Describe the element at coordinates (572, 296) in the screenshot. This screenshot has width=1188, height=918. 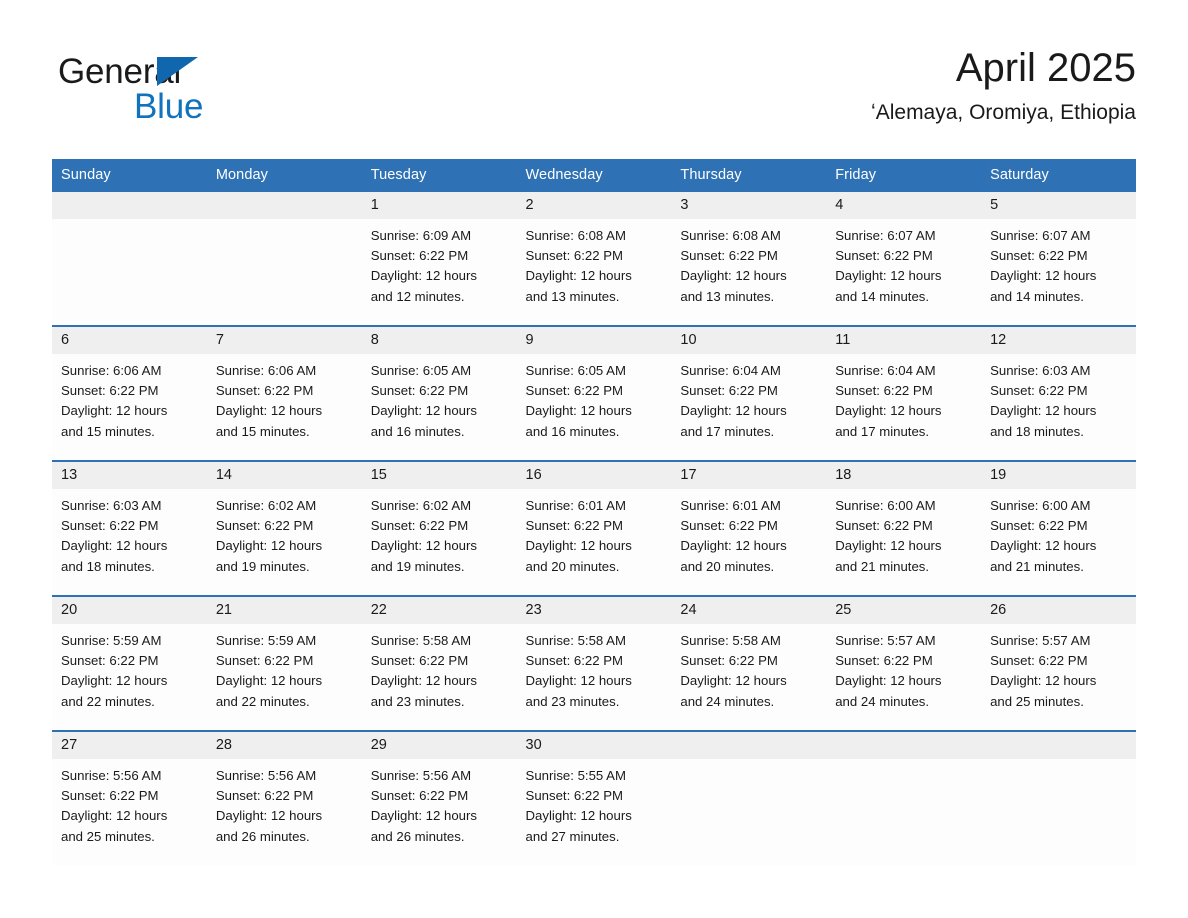
I see `daylight-duration-line2: and 13 minutes.` at that location.